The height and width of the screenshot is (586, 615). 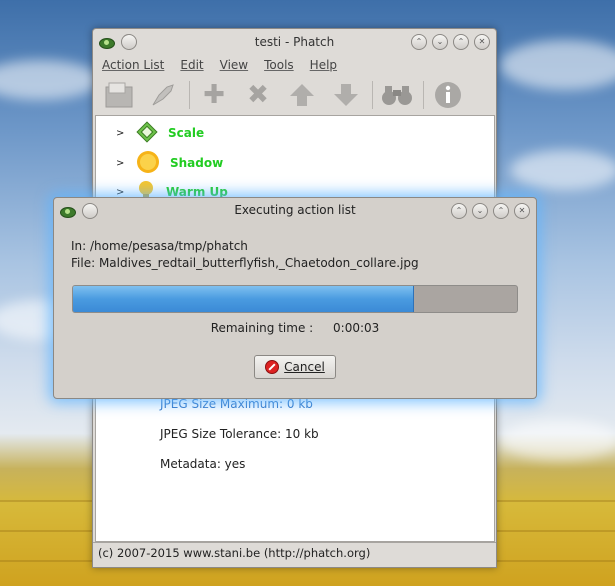 I want to click on open-folder-icon, so click(x=119, y=95).